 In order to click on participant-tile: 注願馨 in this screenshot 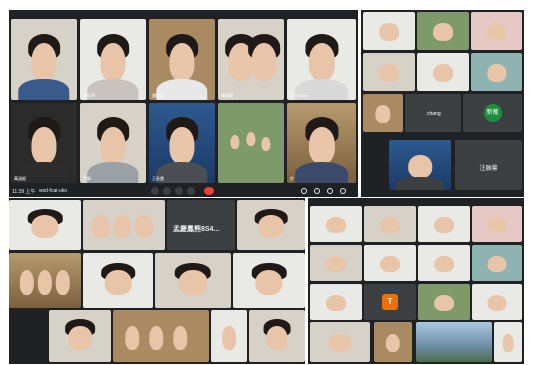, I will do `click(488, 165)`.